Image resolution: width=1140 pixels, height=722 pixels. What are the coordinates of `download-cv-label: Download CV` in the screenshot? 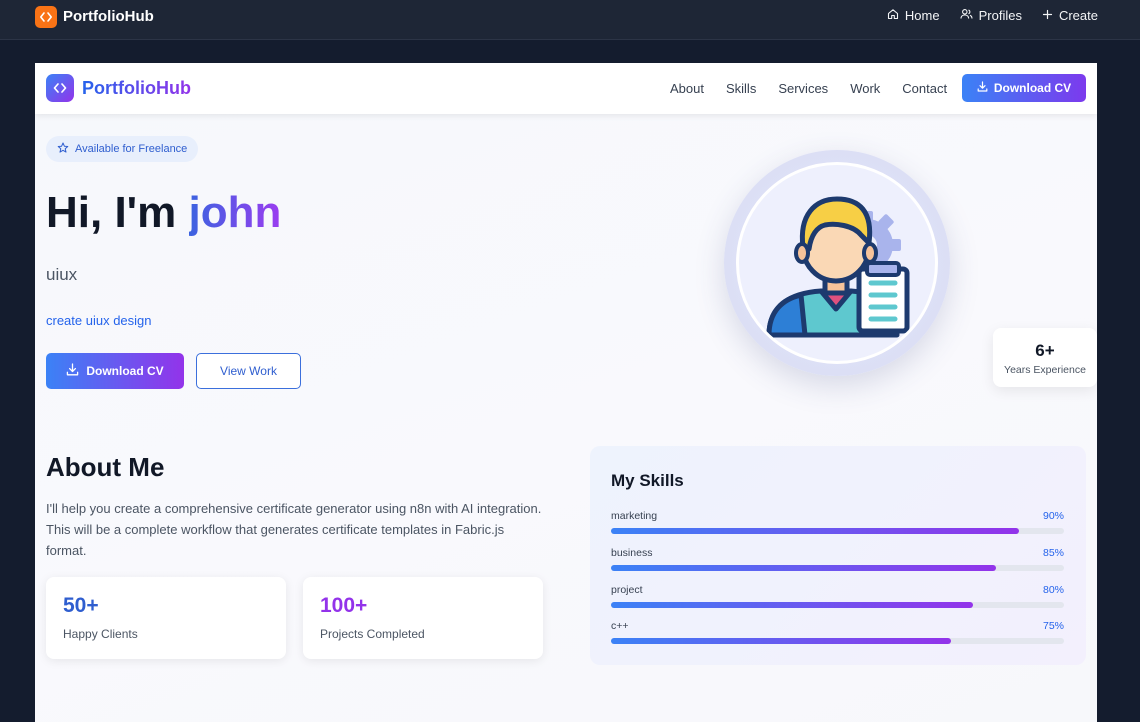 It's located at (125, 371).